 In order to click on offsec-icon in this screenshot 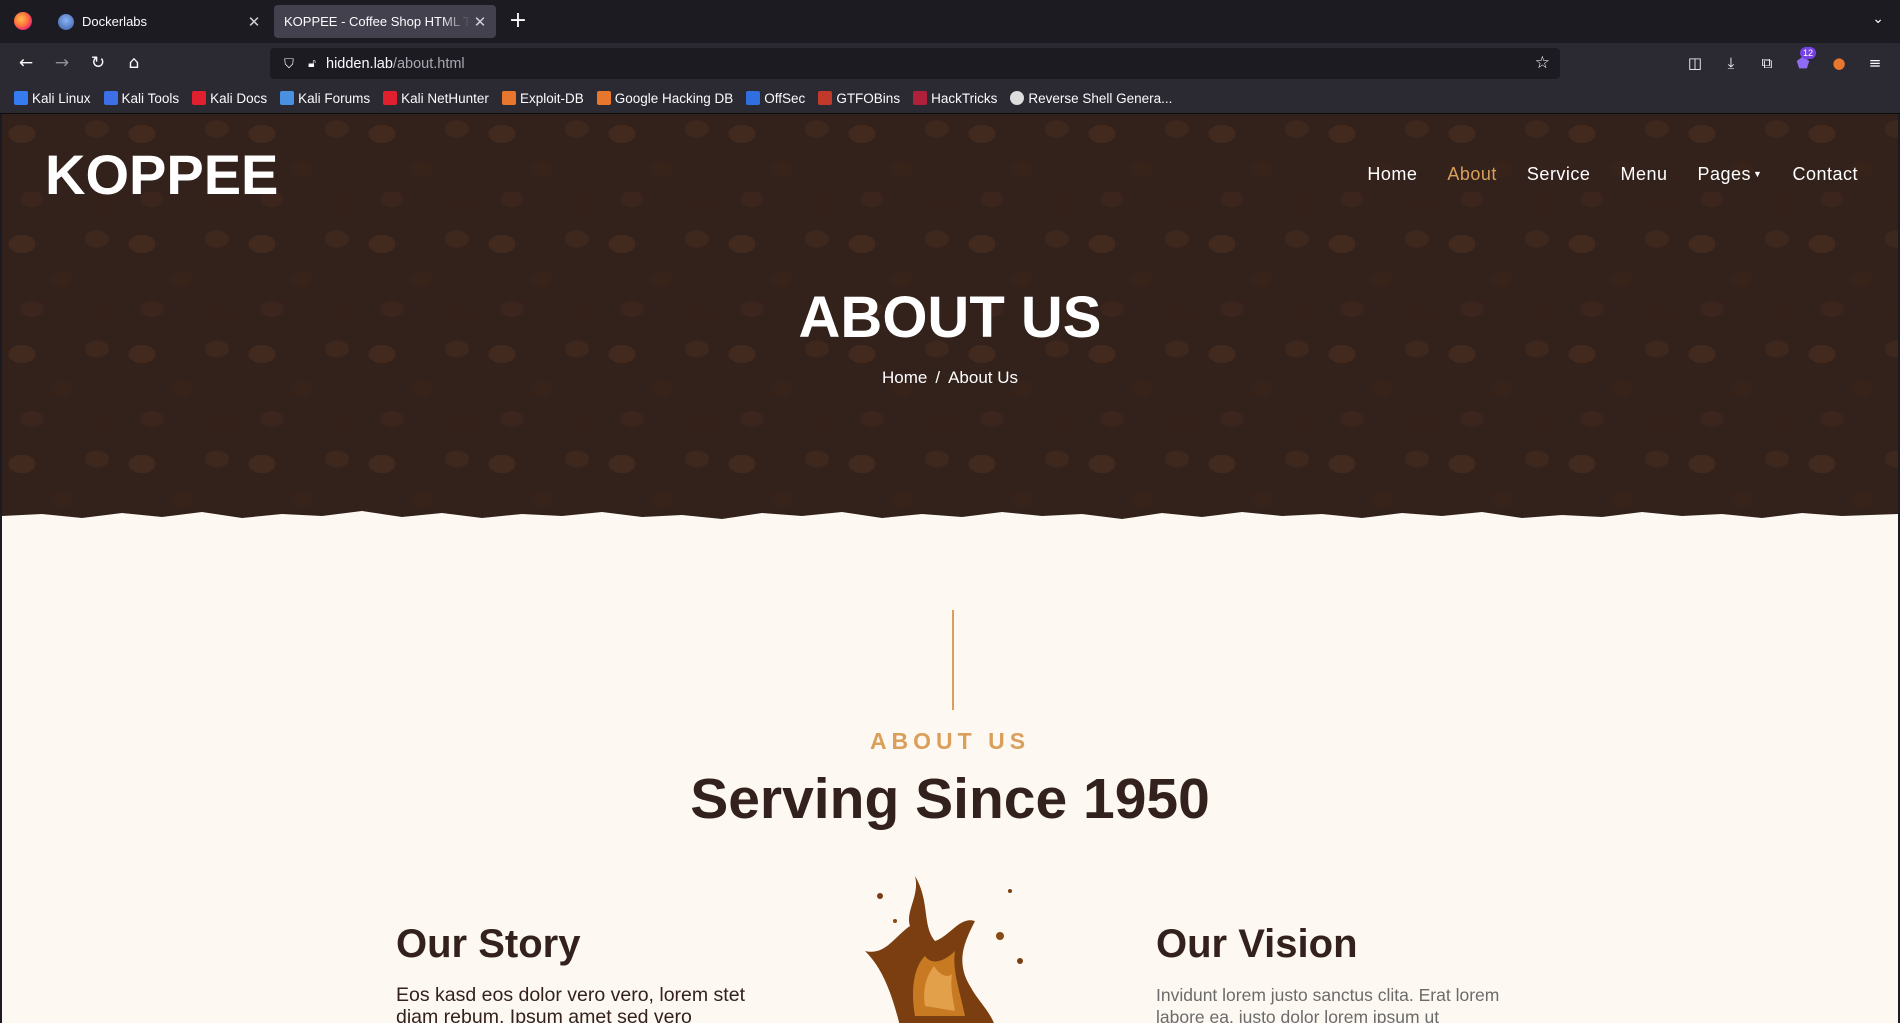, I will do `click(753, 98)`.